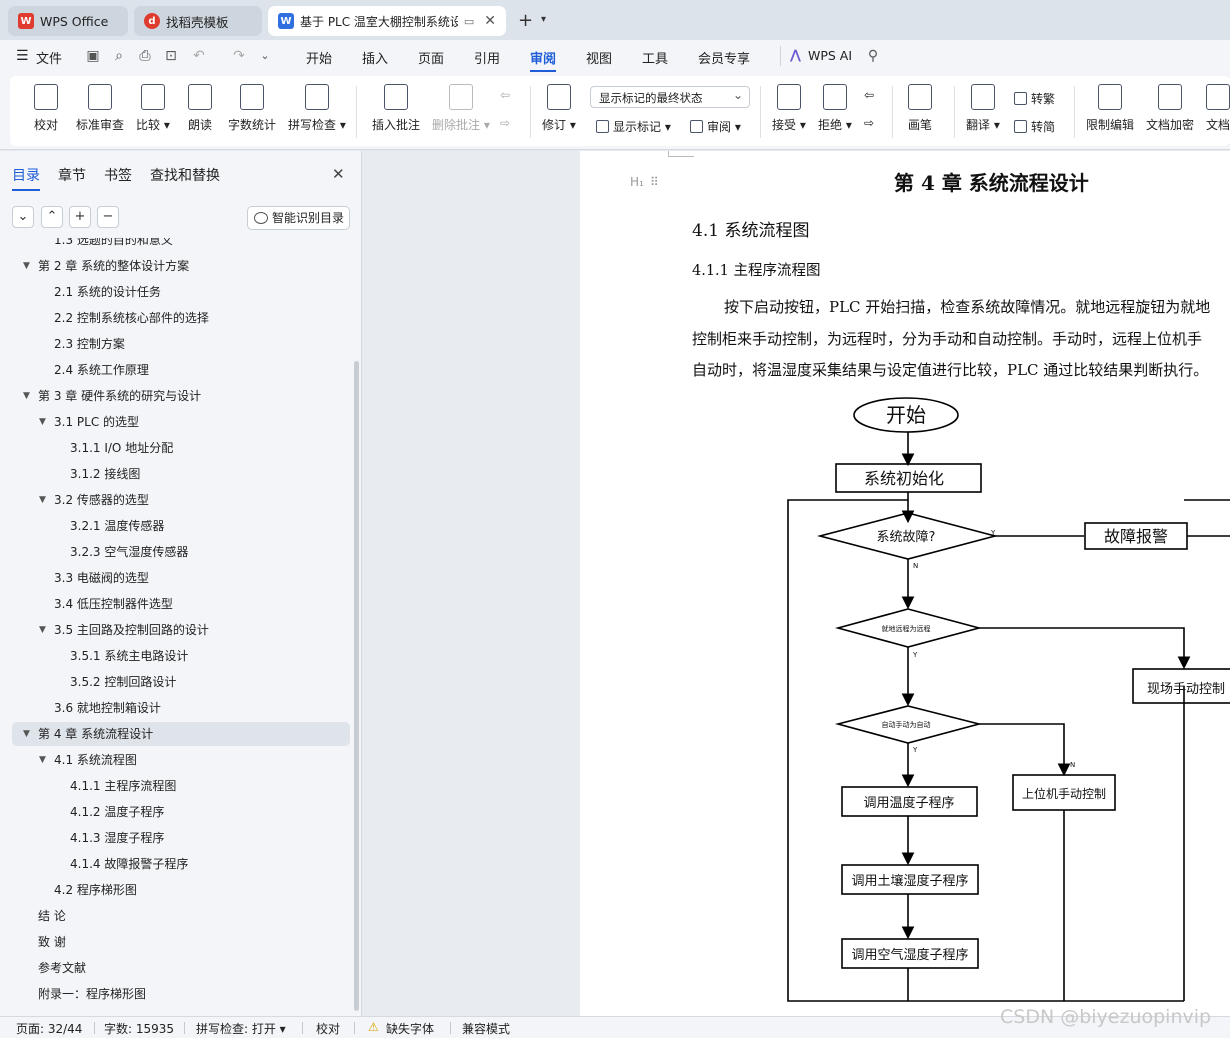  What do you see at coordinates (175, 994) in the screenshot?
I see `toc-item: 附录一：程序梯形图` at bounding box center [175, 994].